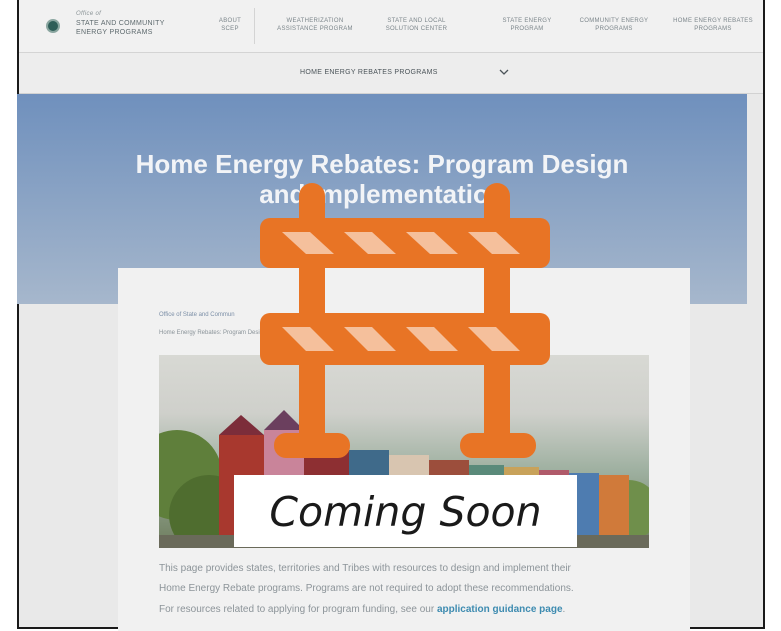 The image size is (781, 631). What do you see at coordinates (504, 72) in the screenshot?
I see `chevron-down-icon` at bounding box center [504, 72].